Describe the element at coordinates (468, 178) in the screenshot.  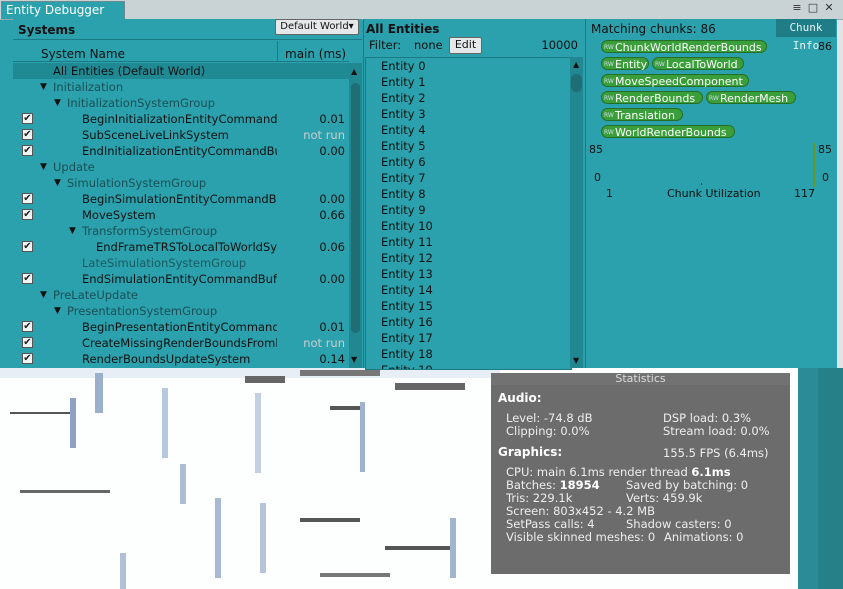
I see `entity-row: Entity 7` at that location.